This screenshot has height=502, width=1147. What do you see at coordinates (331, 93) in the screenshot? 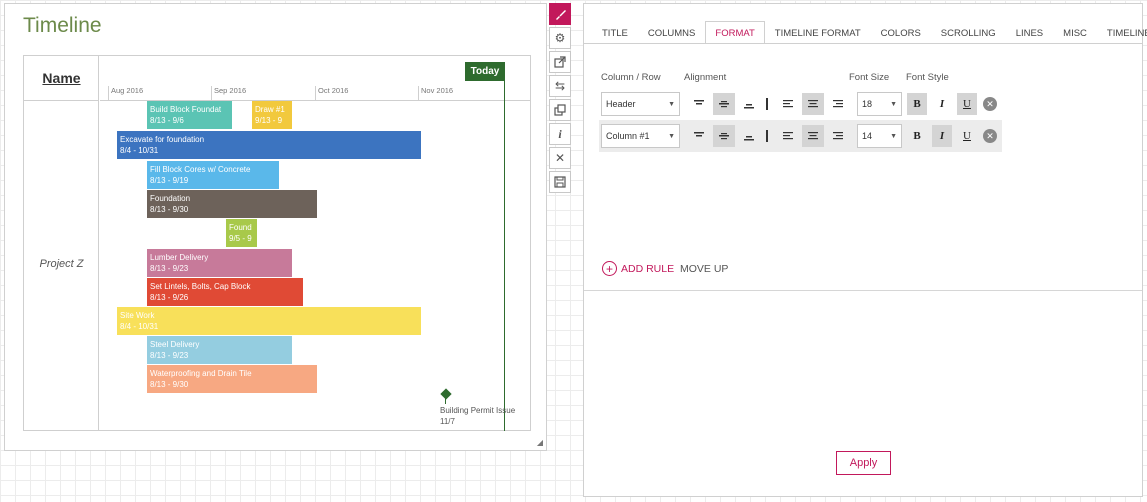
I see `month-label: Oct 2016` at bounding box center [331, 93].